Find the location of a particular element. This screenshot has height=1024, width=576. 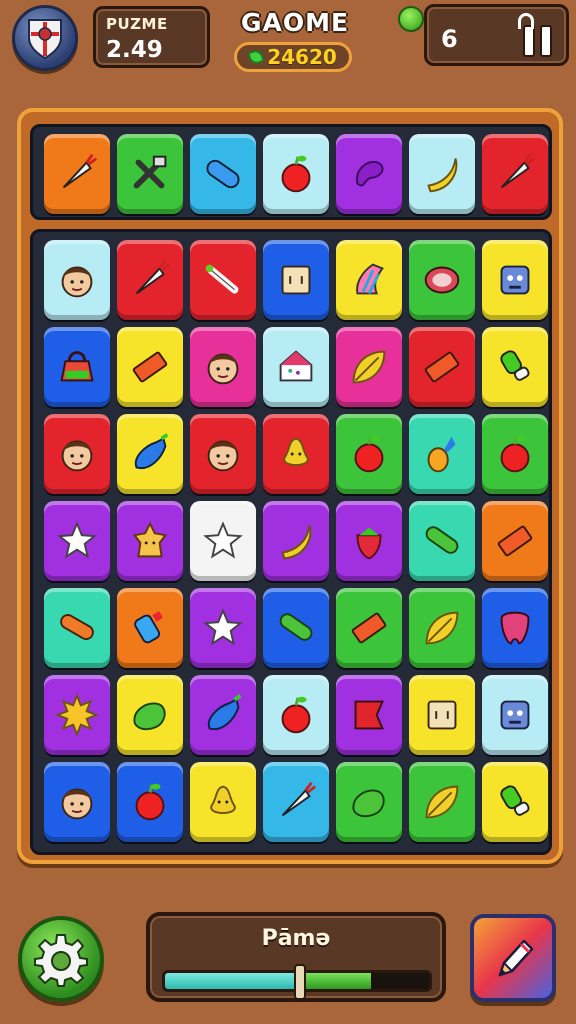

tile-r7-c7 is located at coordinates (515, 802).